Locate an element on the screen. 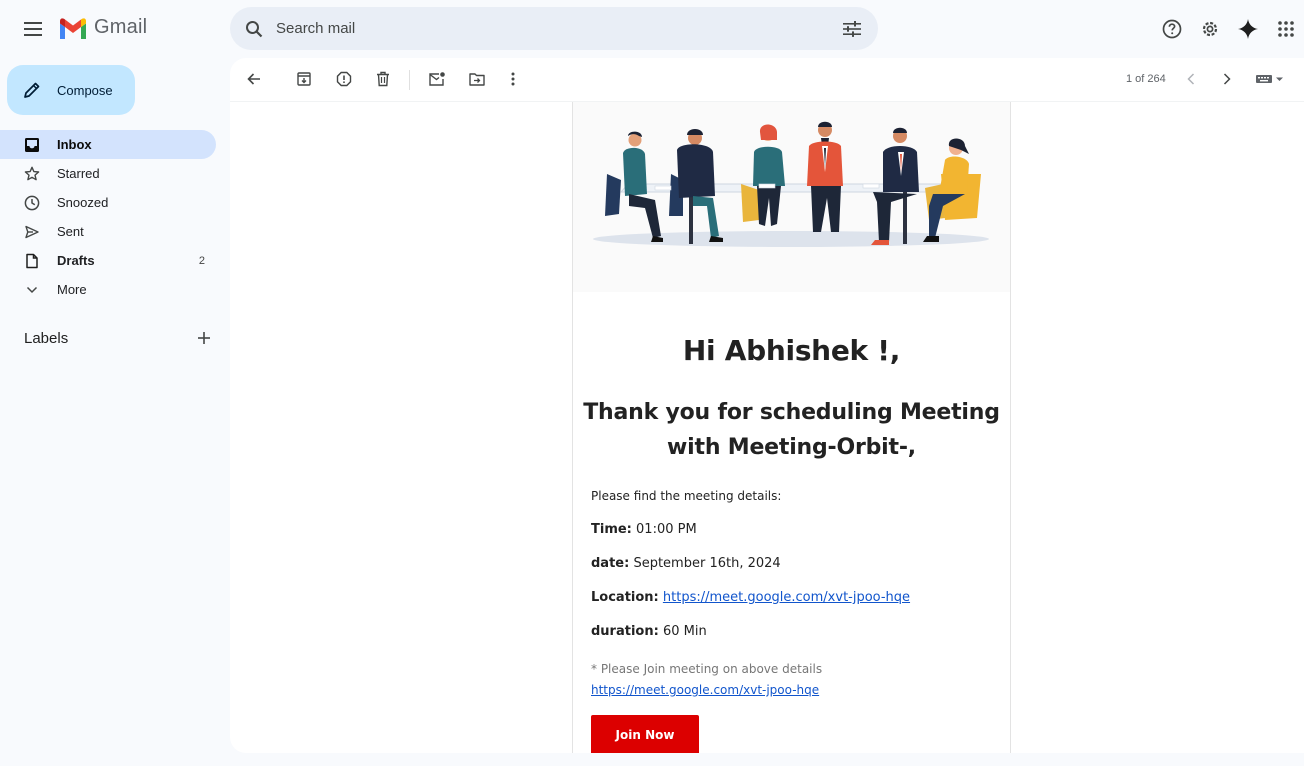  older-button is located at coordinates (1227, 79).